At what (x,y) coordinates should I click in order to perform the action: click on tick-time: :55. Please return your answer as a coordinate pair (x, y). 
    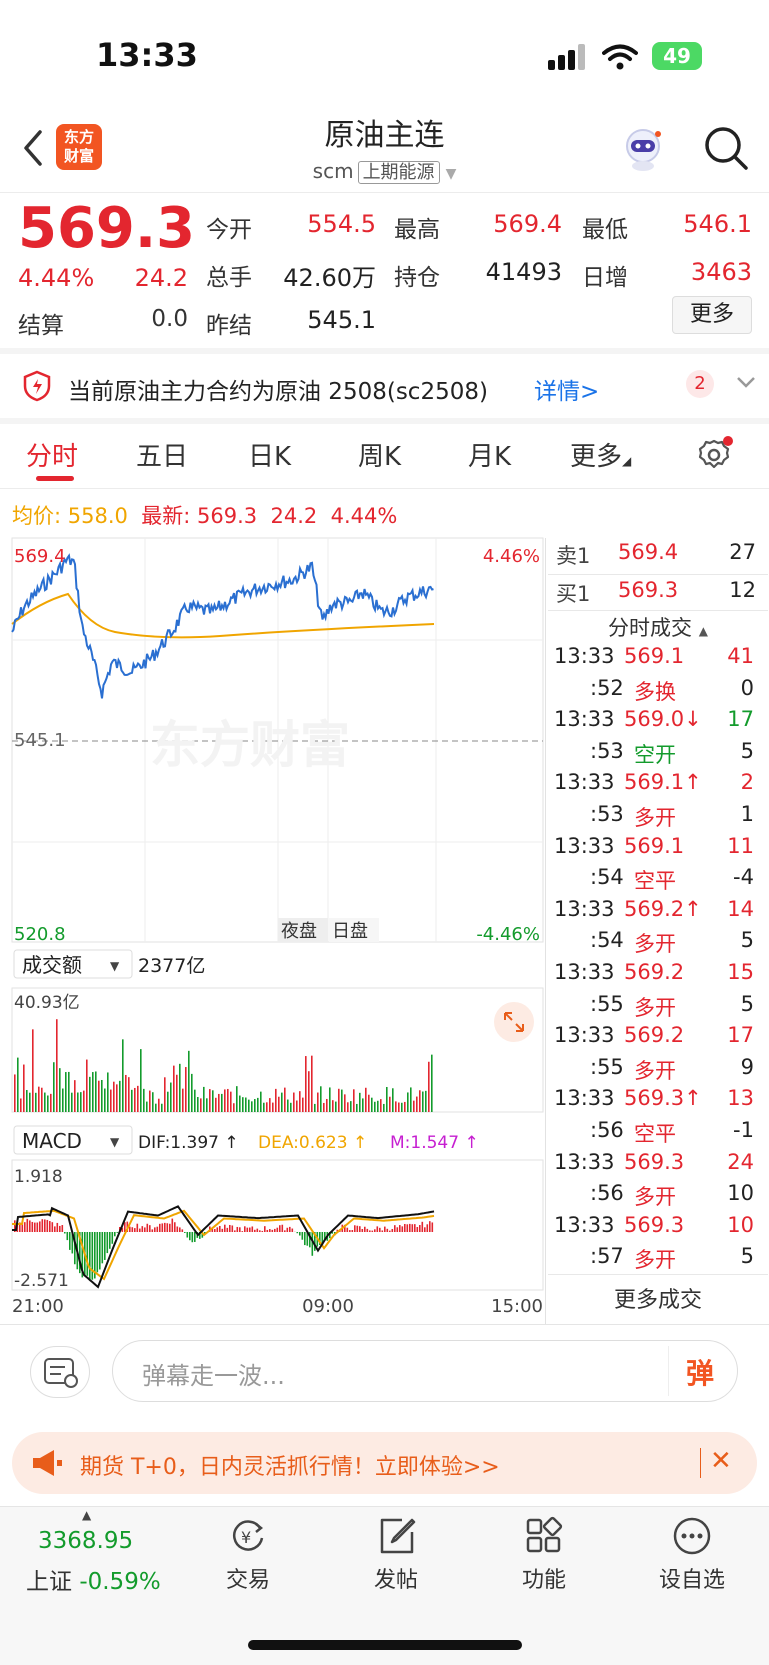
    Looking at the image, I should click on (607, 1066).